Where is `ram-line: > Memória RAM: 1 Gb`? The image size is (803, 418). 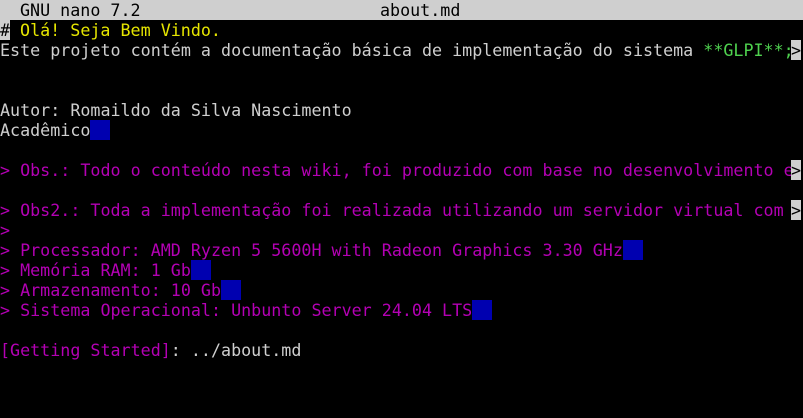 ram-line: > Memória RAM: 1 Gb is located at coordinates (401, 270).